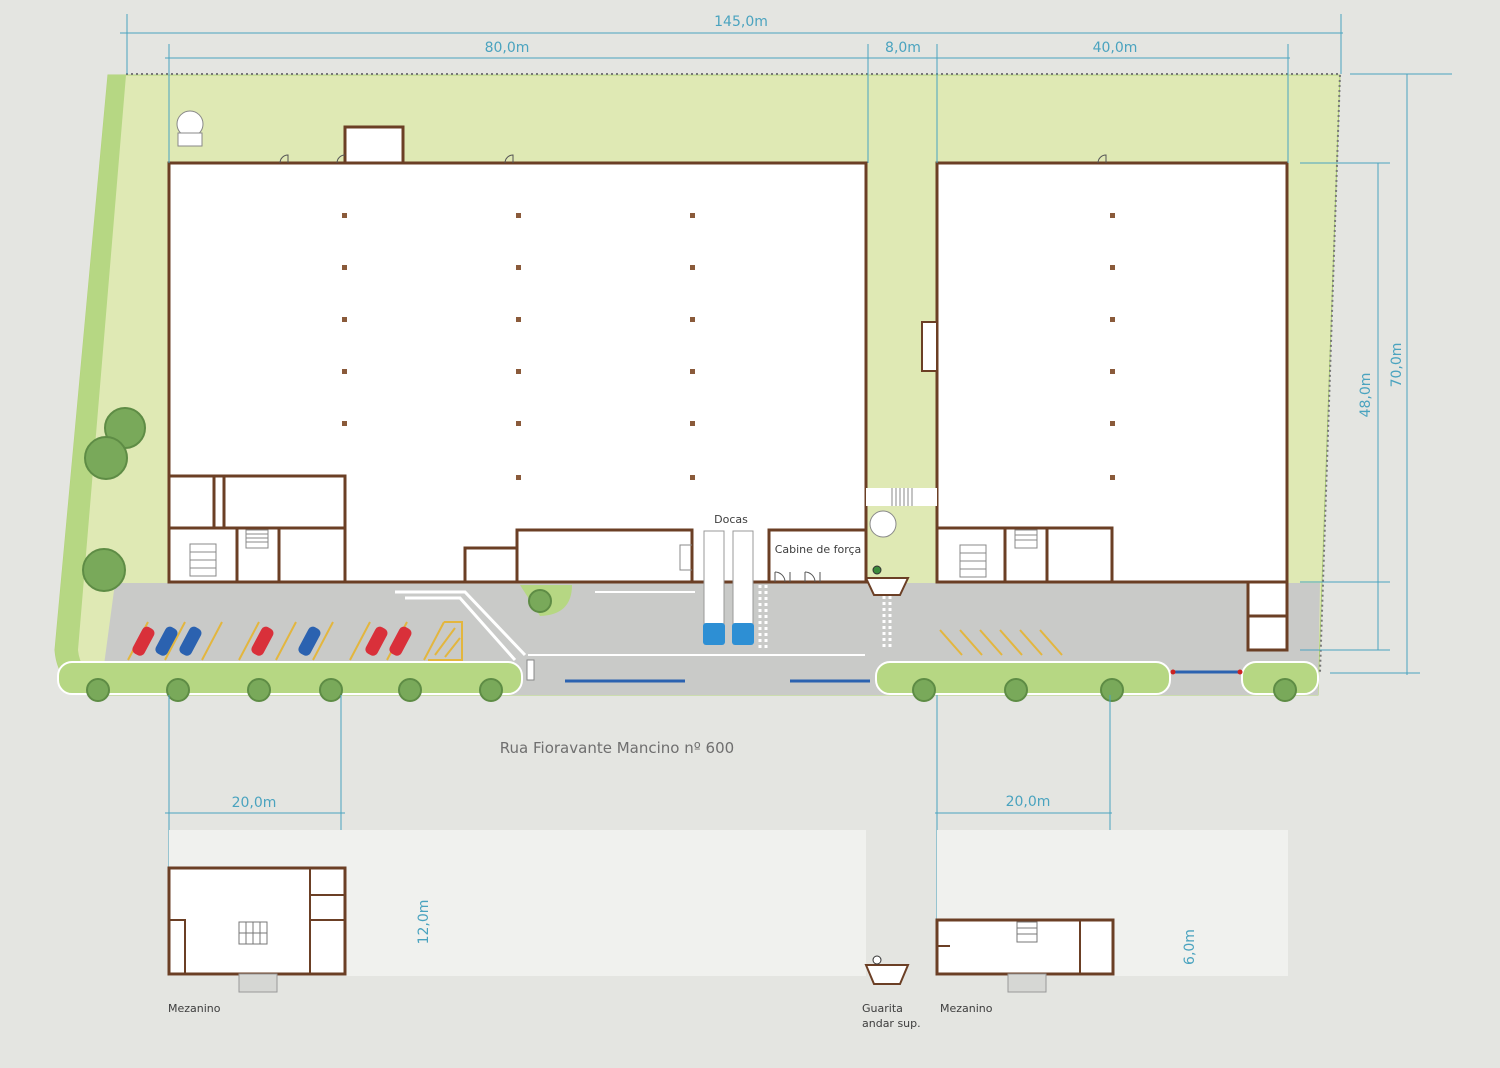 This screenshot has width=1500, height=1068. I want to click on dim-lot-depth: 70,0m, so click(1397, 365).